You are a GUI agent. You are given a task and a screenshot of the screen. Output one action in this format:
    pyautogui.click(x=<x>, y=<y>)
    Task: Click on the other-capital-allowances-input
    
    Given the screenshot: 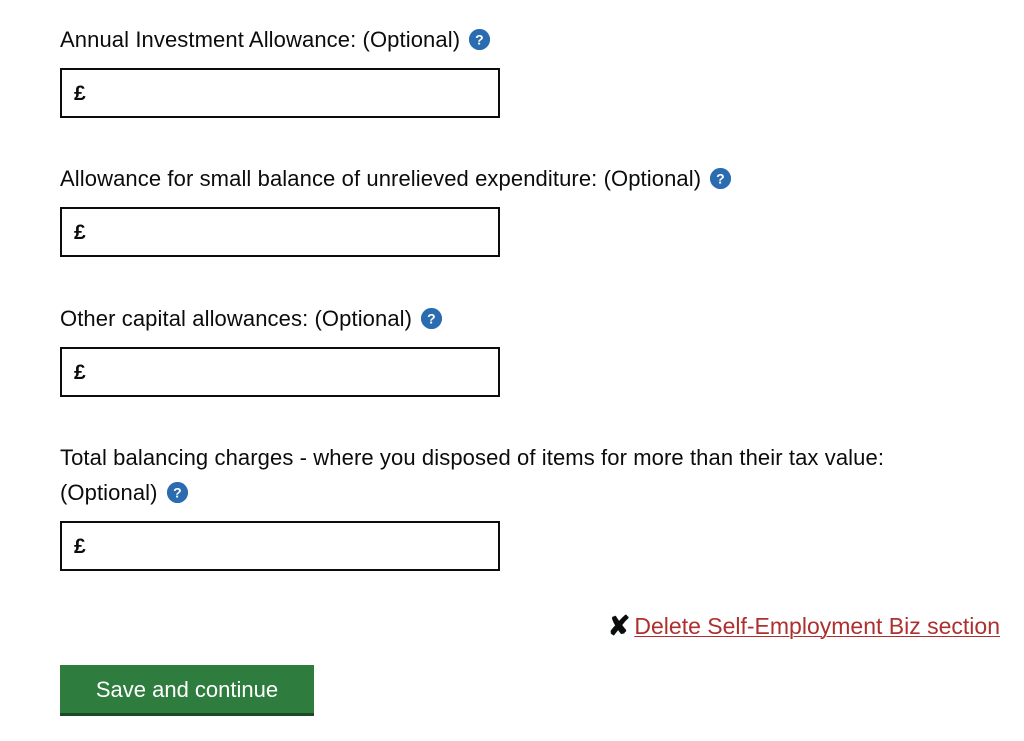 What is the action you would take?
    pyautogui.click(x=288, y=372)
    